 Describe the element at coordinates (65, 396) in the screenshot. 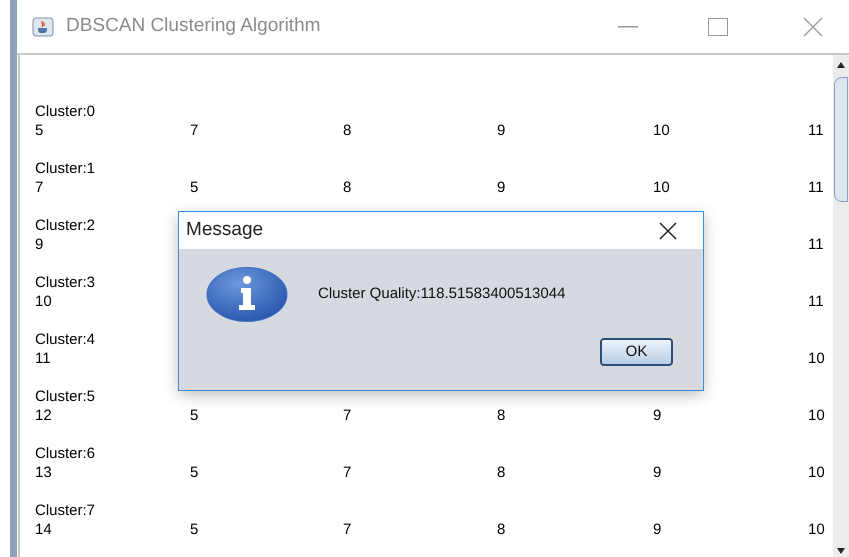

I see `cluster-label: Cluster:5` at that location.